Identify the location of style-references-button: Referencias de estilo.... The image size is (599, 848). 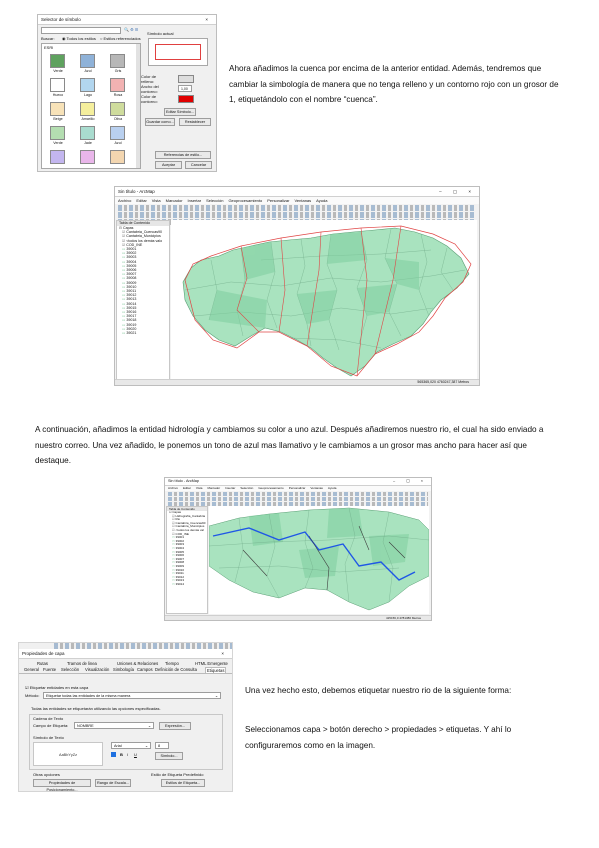
(183, 155).